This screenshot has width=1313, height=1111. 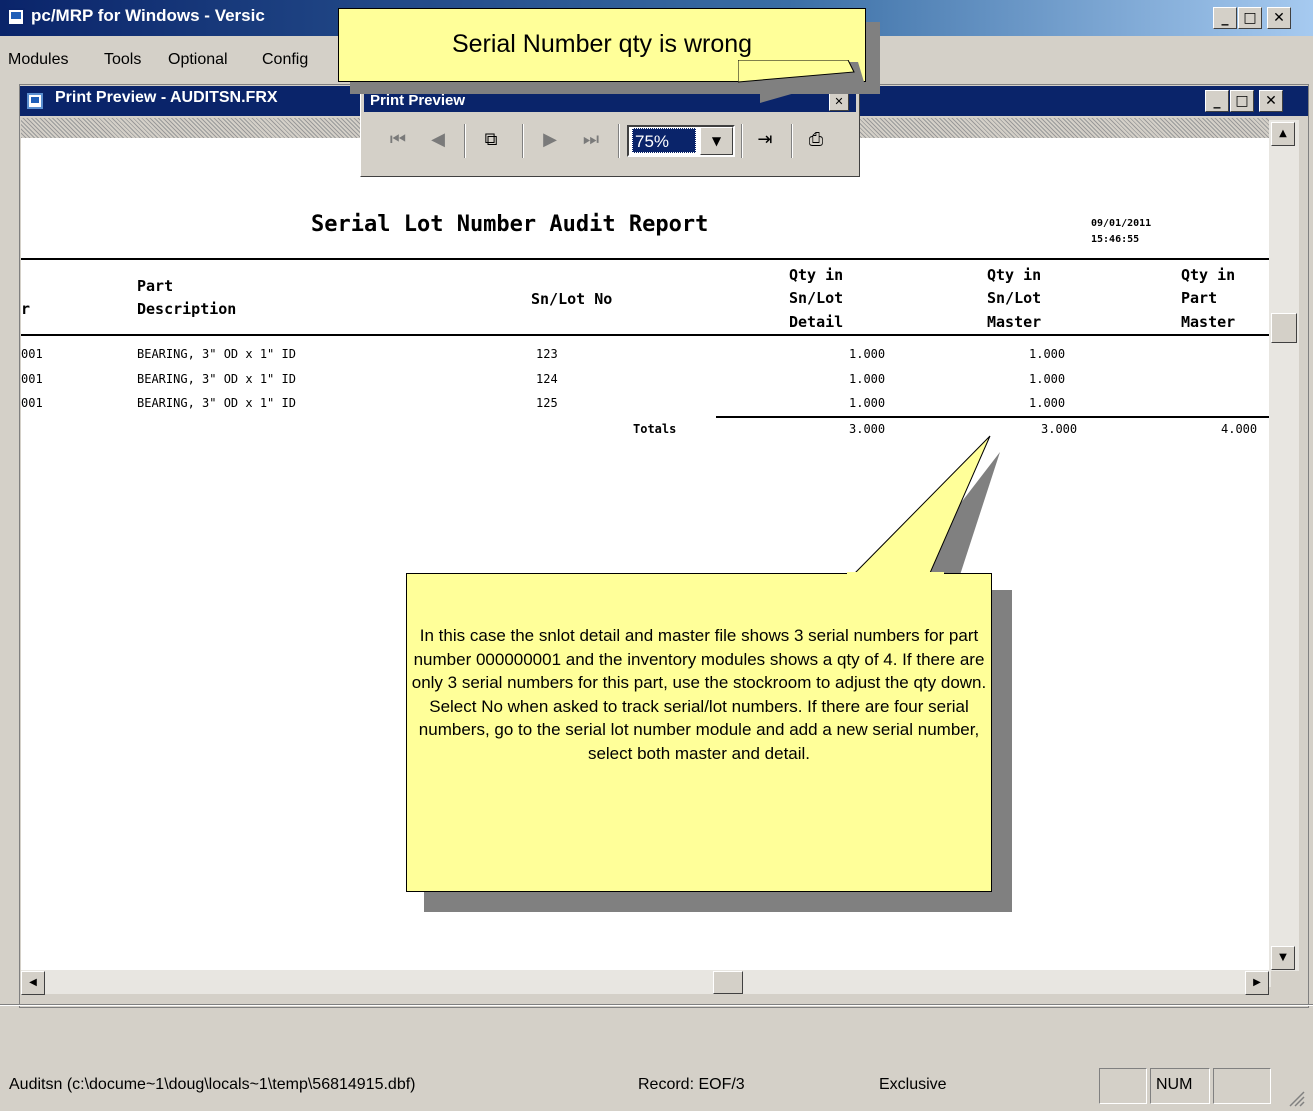 I want to click on col-description-header: Description, so click(x=187, y=309).